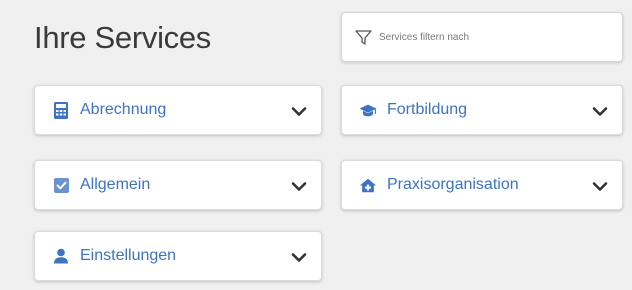 This screenshot has height=290, width=632. What do you see at coordinates (368, 110) in the screenshot?
I see `graduation-cap-icon` at bounding box center [368, 110].